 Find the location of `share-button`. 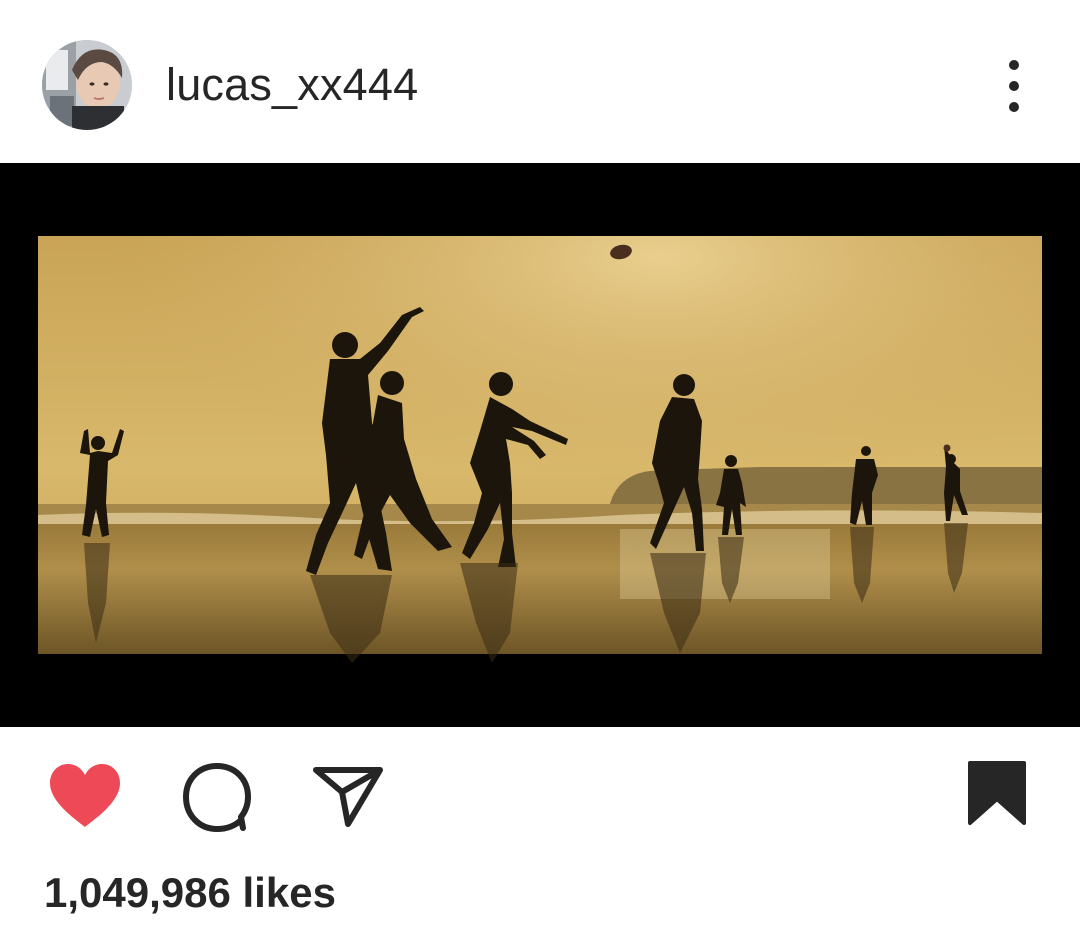

share-button is located at coordinates (348, 796).